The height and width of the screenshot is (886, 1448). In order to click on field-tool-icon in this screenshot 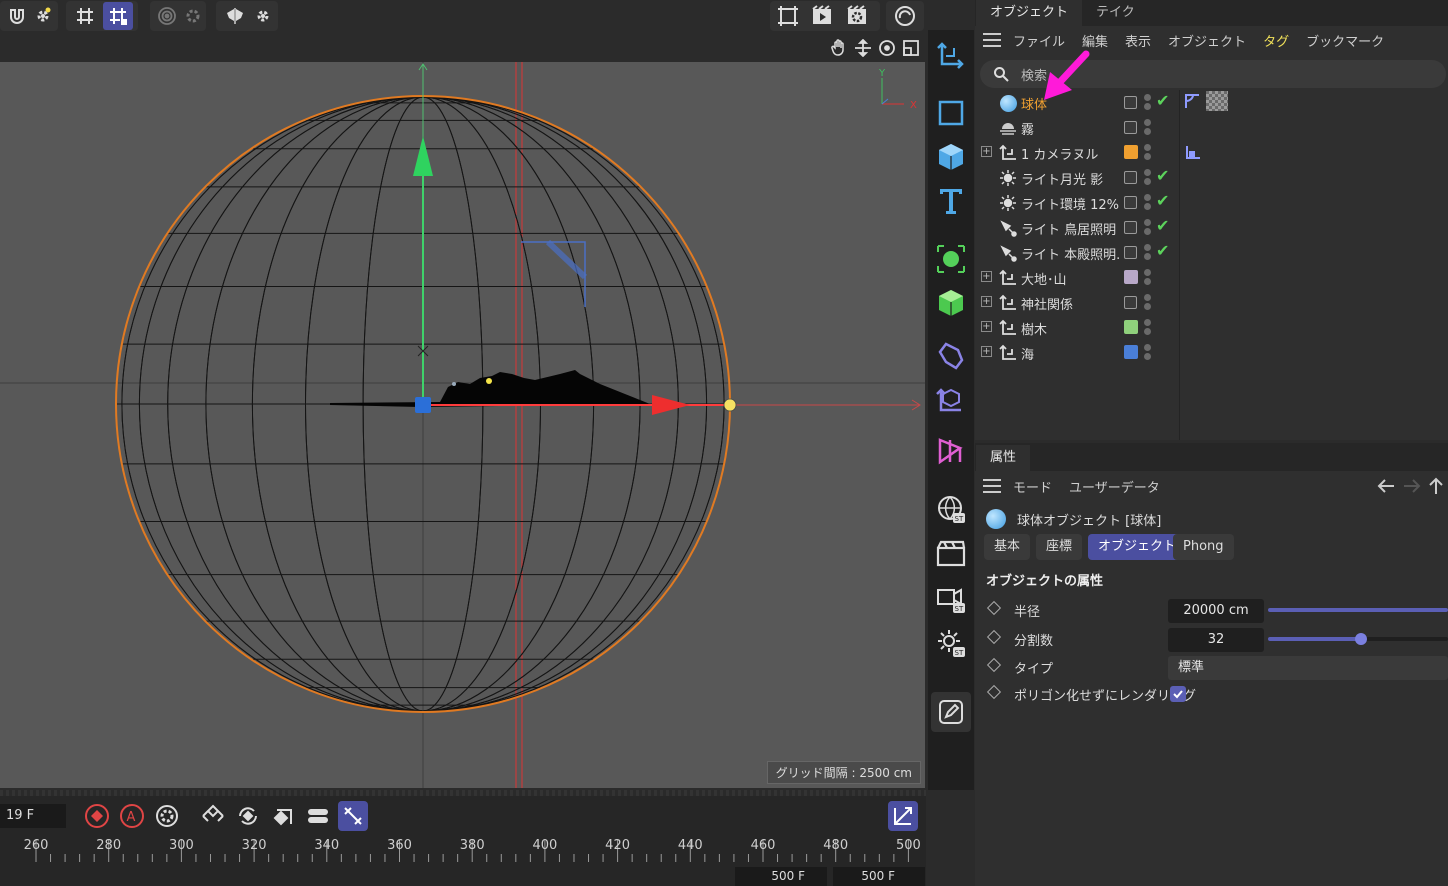, I will do `click(951, 451)`.